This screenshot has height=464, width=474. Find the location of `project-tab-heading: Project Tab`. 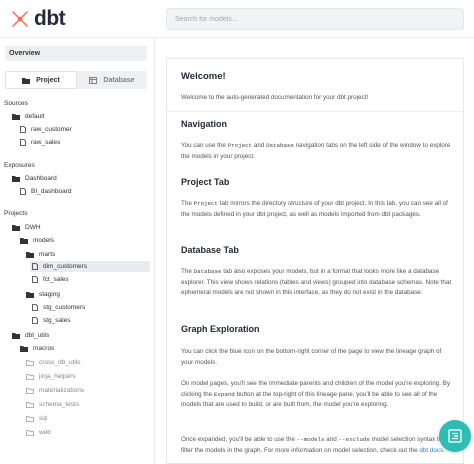

project-tab-heading: Project Tab is located at coordinates (205, 182).